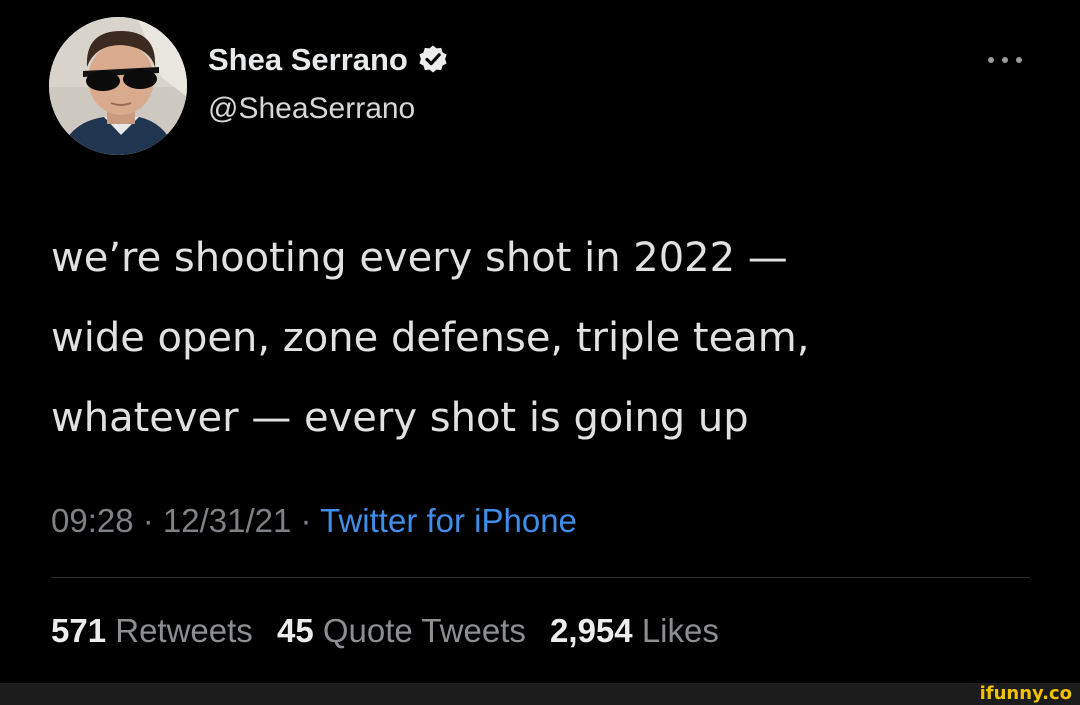  Describe the element at coordinates (308, 60) in the screenshot. I see `author-display-name: Shea Serrano` at that location.